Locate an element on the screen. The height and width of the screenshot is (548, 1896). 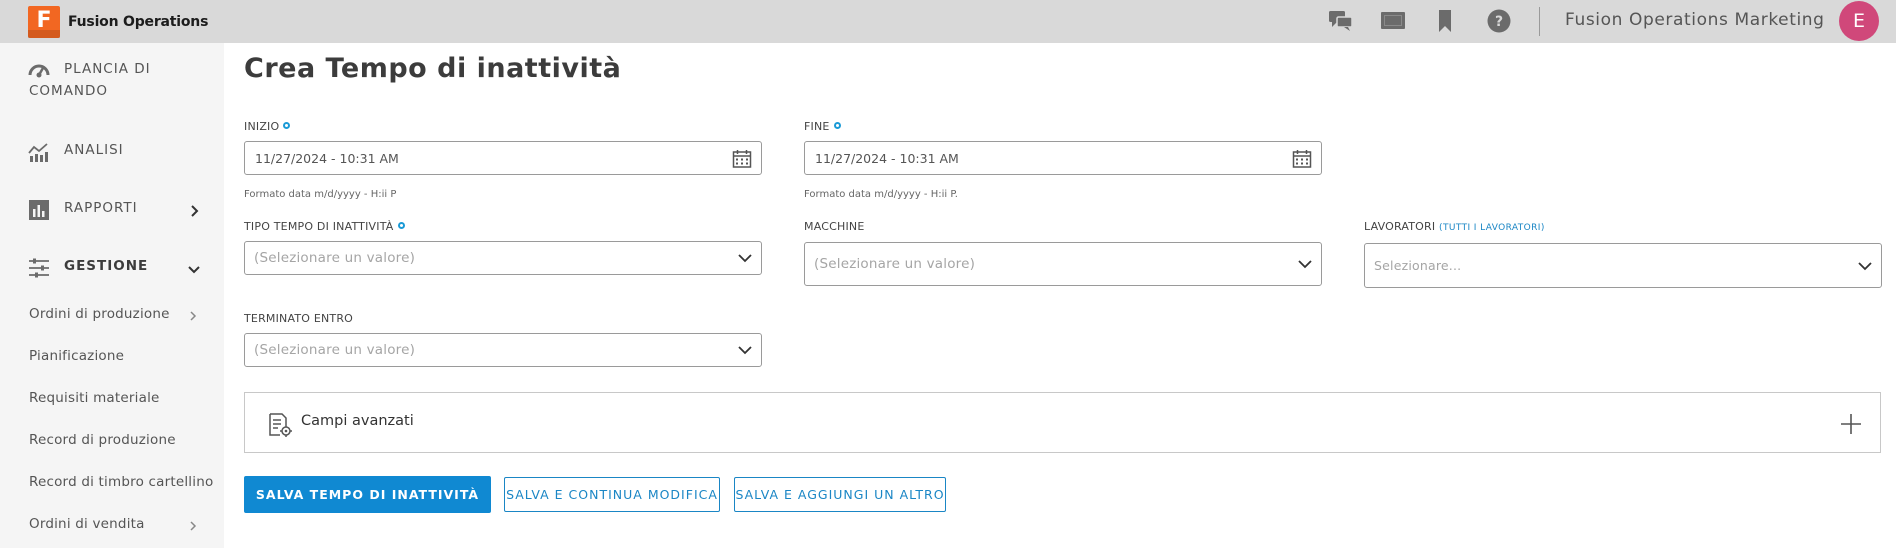
plus-icon is located at coordinates (1851, 424).